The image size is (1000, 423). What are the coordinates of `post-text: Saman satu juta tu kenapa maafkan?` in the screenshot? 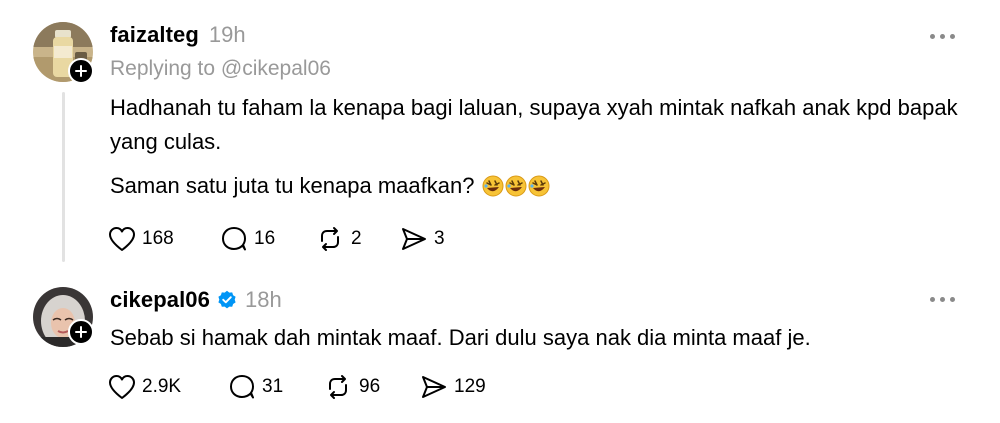 It's located at (292, 185).